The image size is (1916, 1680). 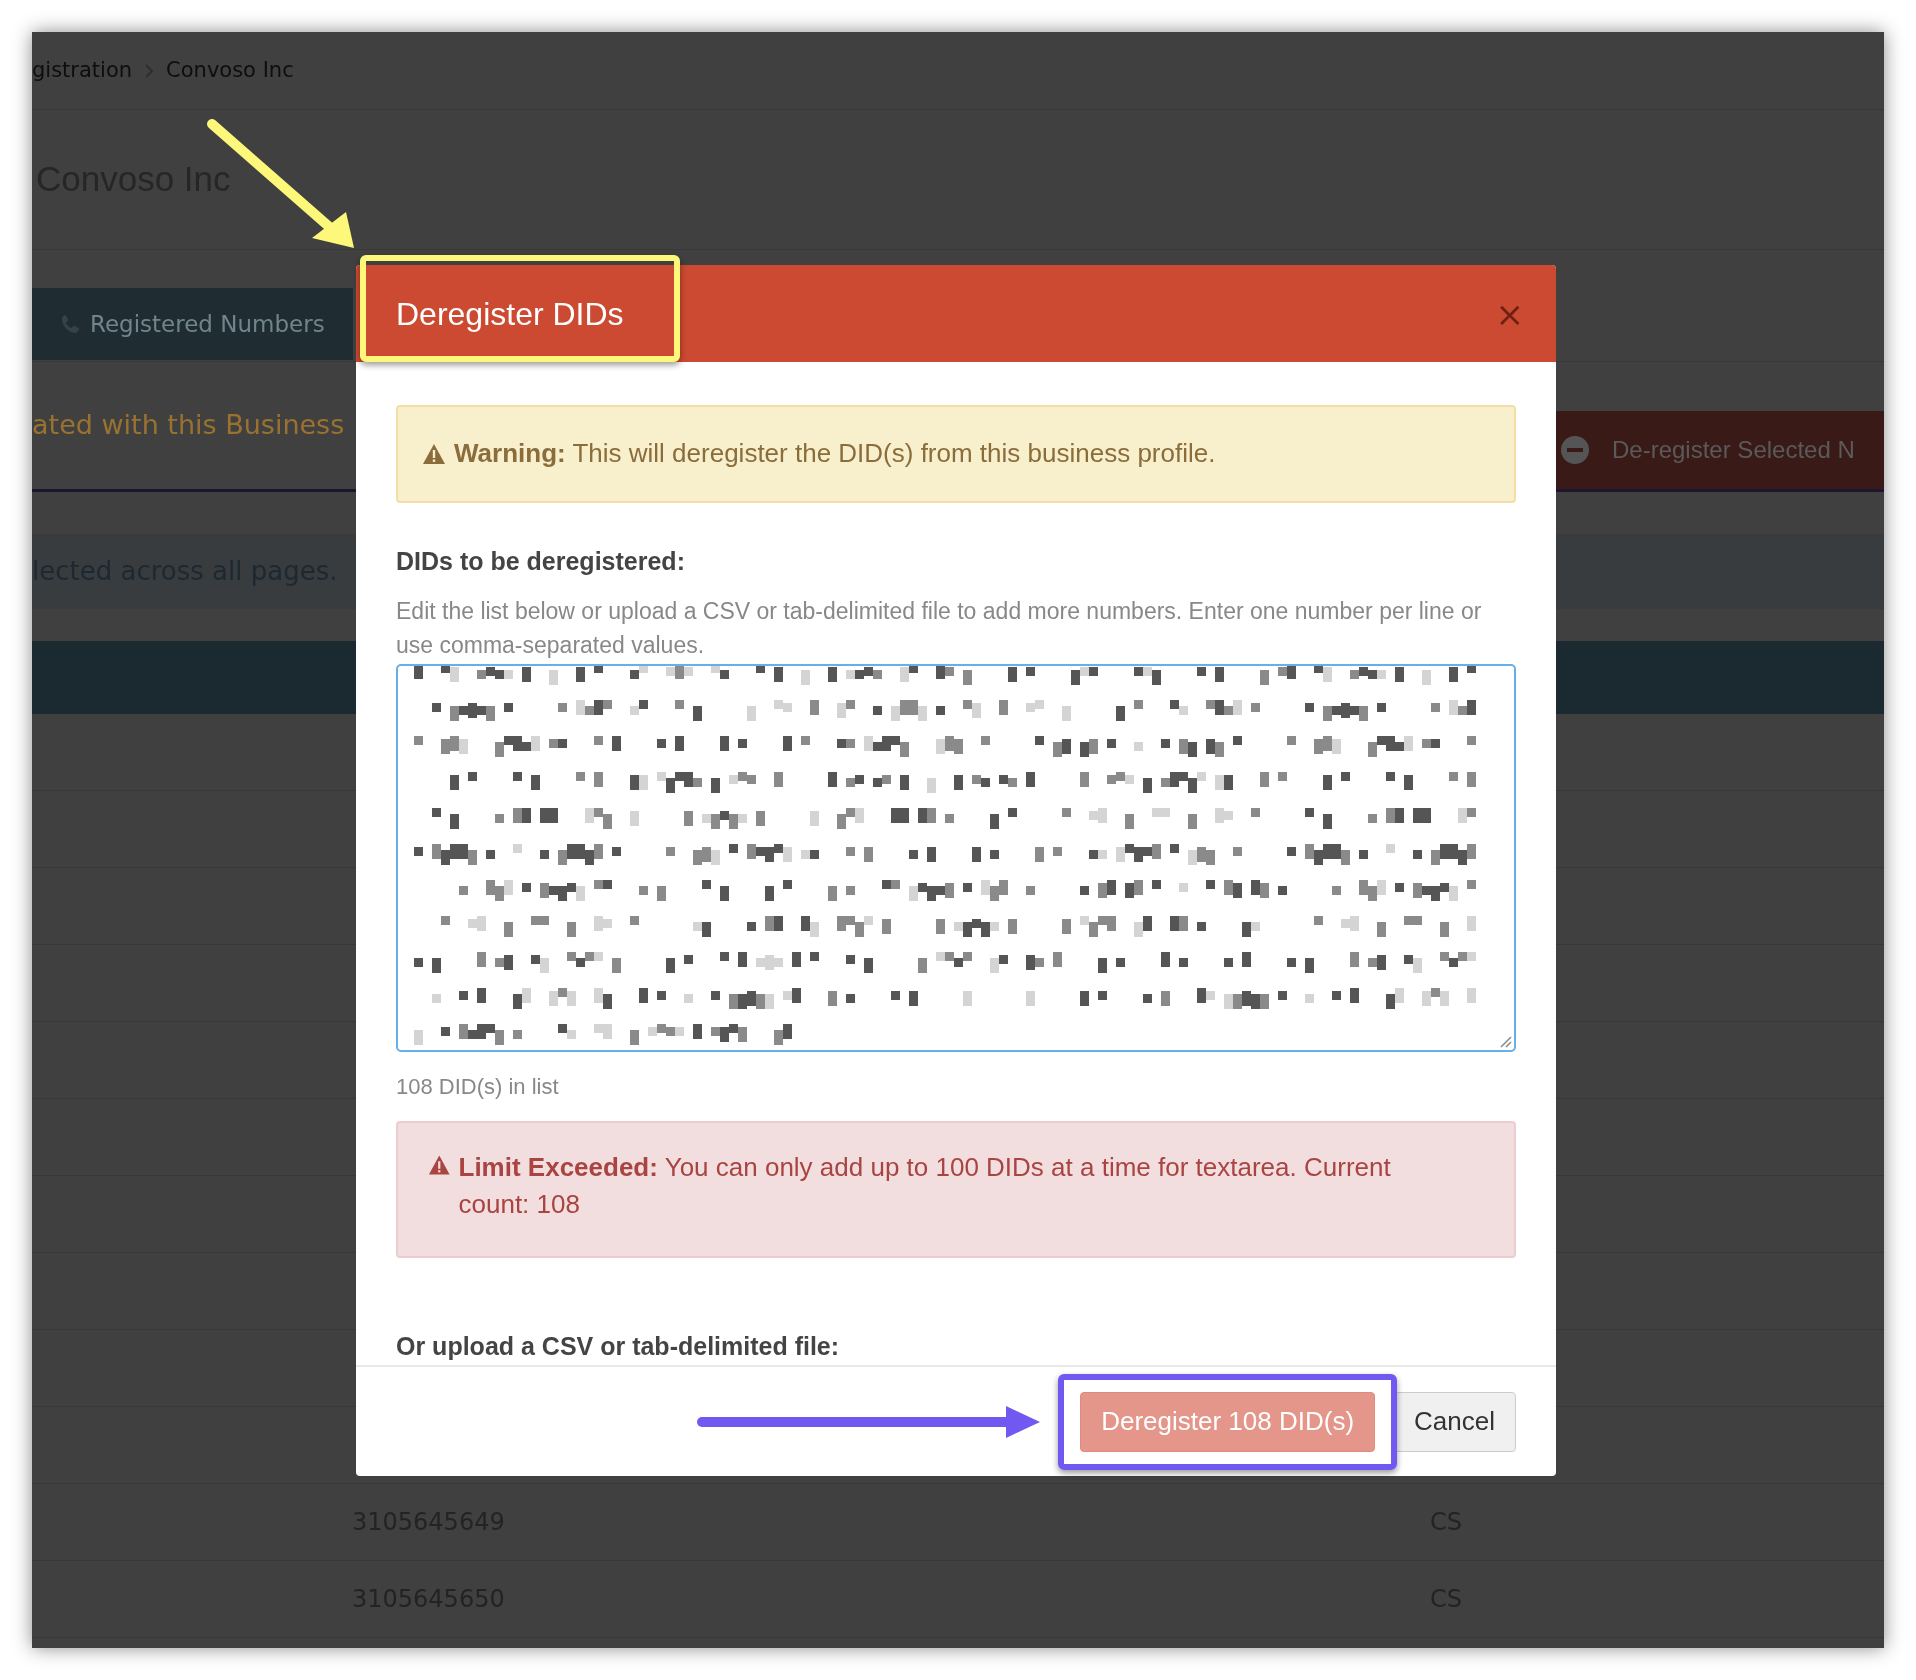 I want to click on upload-label: Or upload a CSV or tab-delimited file:, so click(x=618, y=1346).